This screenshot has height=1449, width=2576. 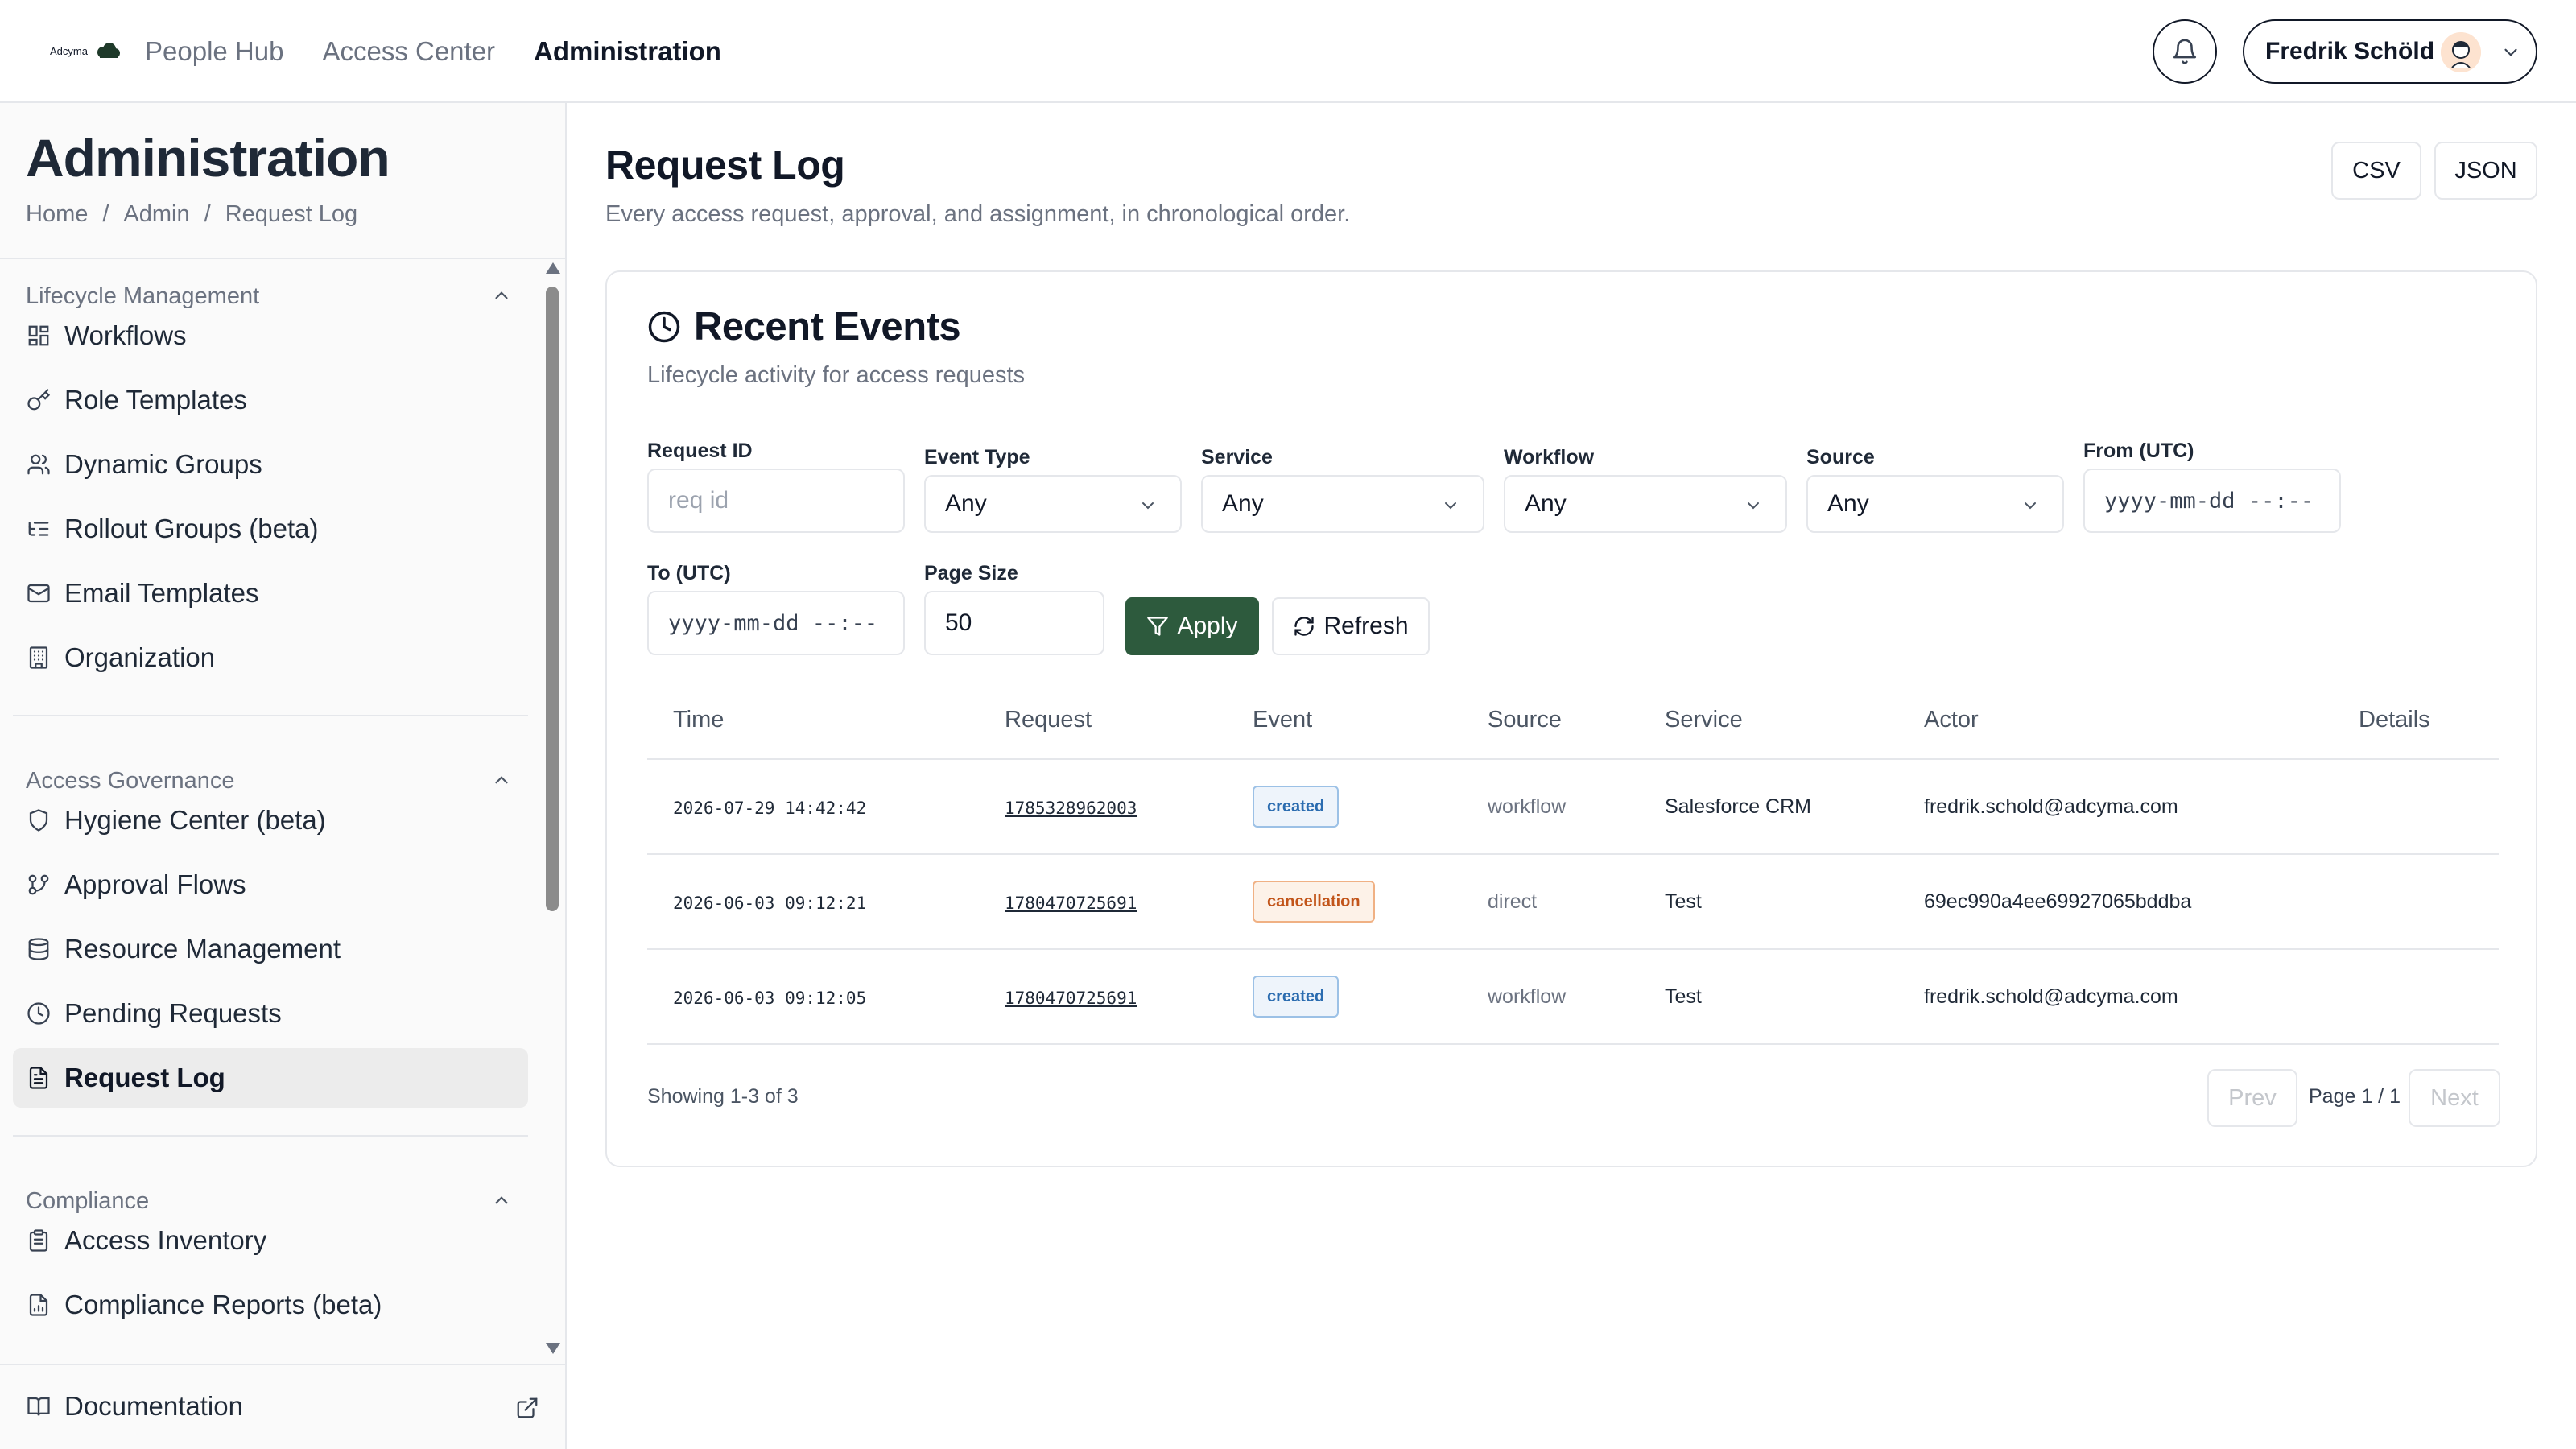 I want to click on notifications-button, so click(x=2185, y=51).